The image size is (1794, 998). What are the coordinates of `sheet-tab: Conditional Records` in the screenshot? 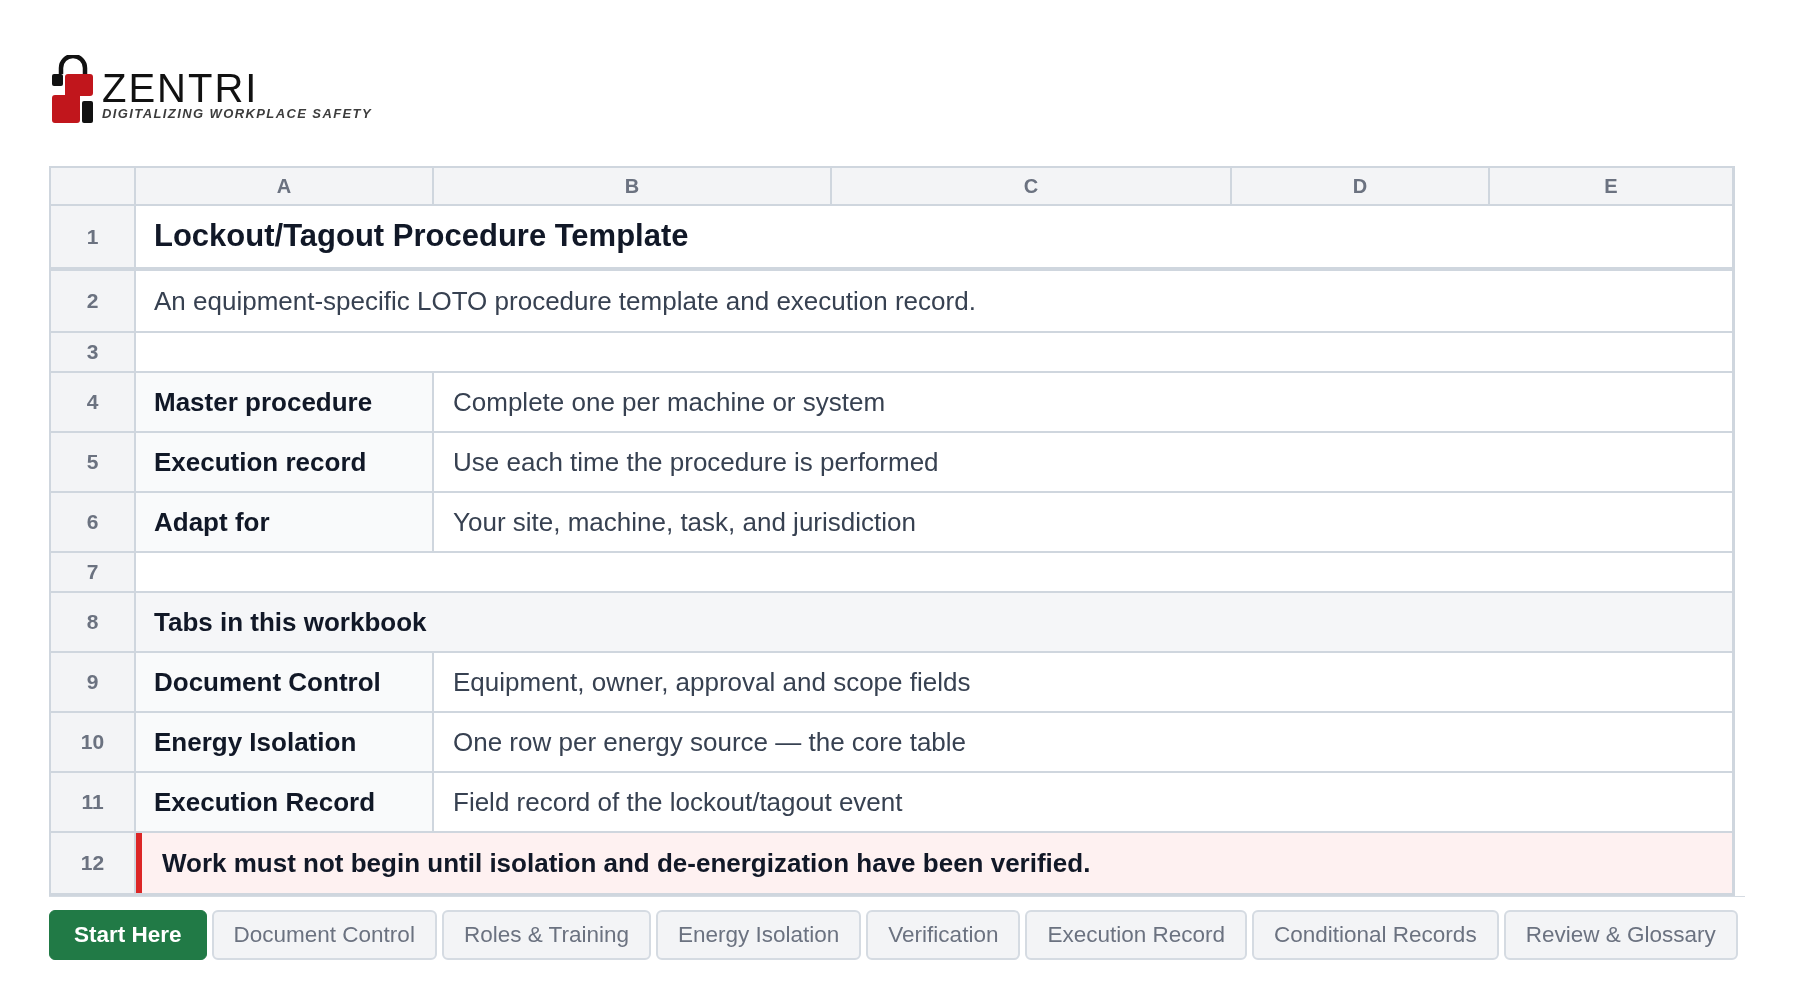 It's located at (1375, 935).